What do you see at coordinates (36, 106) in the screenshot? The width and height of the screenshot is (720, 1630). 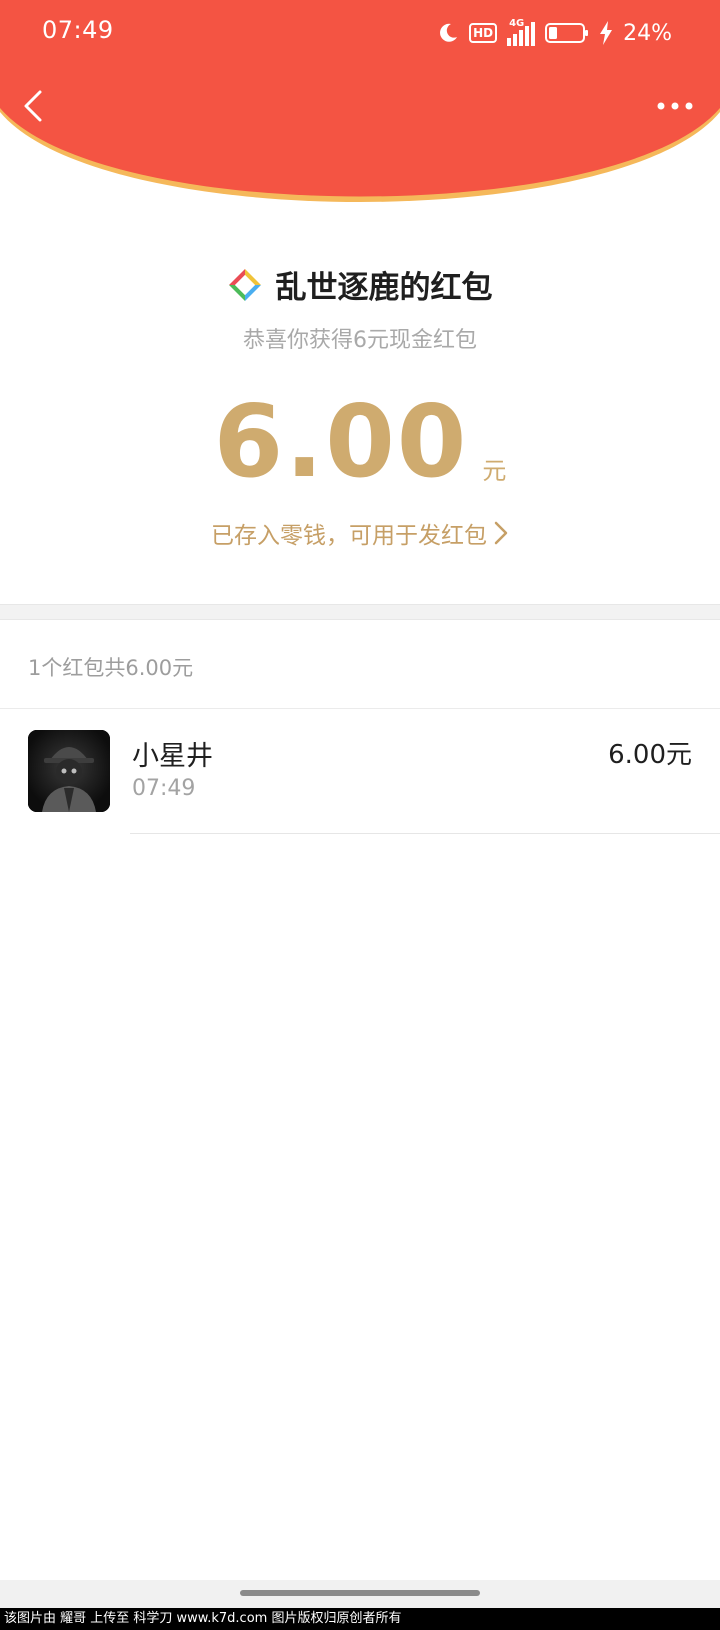 I see `back-icon` at bounding box center [36, 106].